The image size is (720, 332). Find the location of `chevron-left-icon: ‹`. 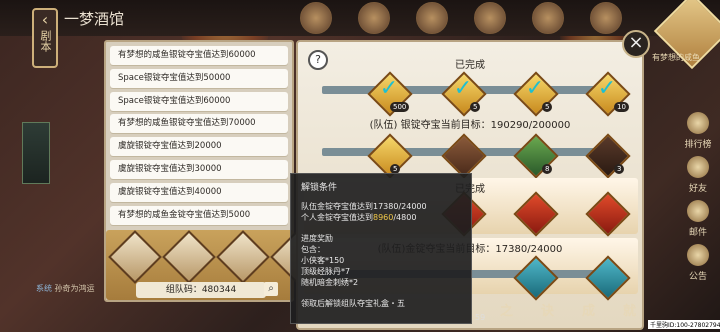

chevron-left-icon: ‹ is located at coordinates (45, 19).